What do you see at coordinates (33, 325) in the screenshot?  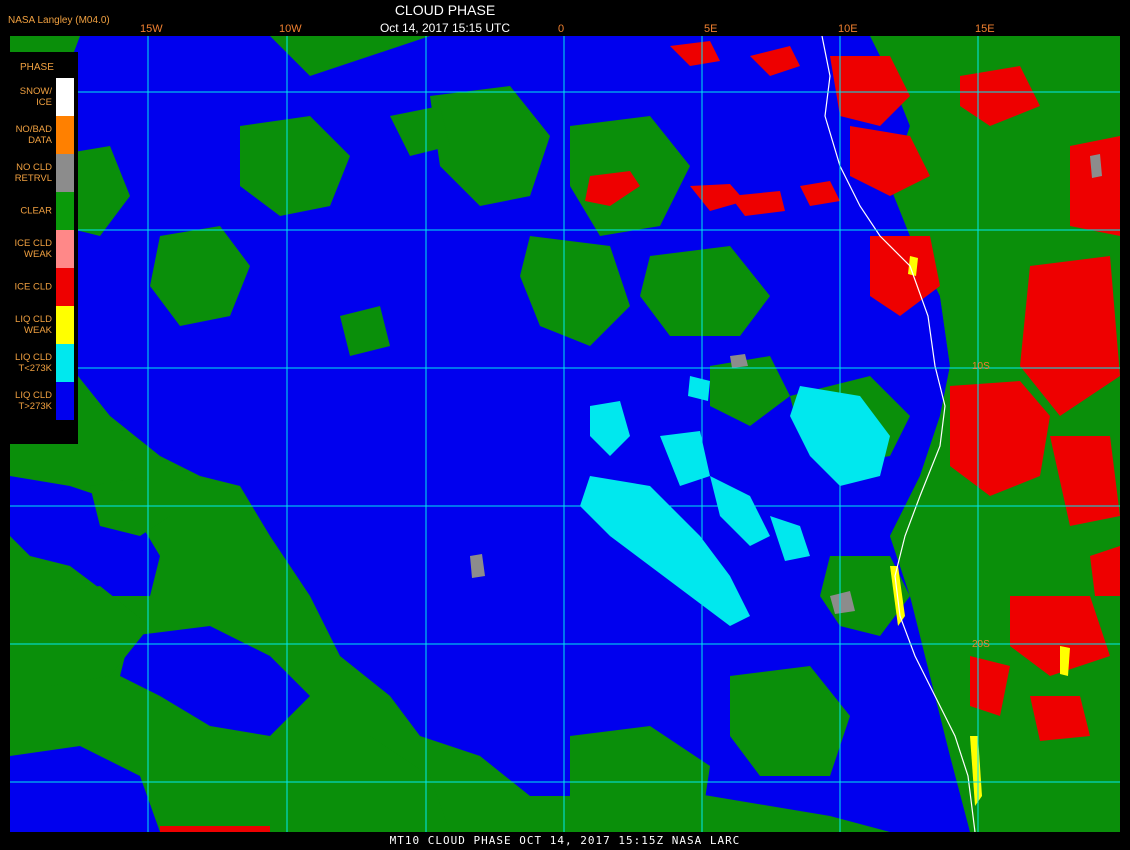 I see `legend-item-label: LIQ CLD WEAK` at bounding box center [33, 325].